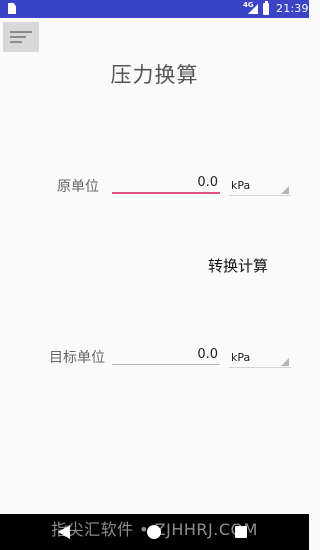  Describe the element at coordinates (248, 5) in the screenshot. I see `network-type: 4G` at that location.